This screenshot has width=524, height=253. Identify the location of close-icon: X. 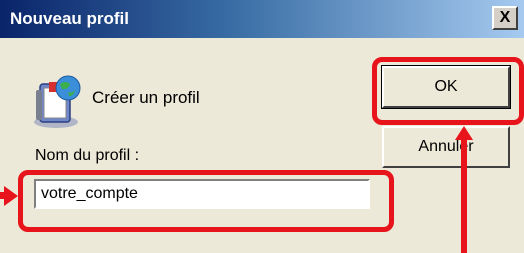
(505, 17).